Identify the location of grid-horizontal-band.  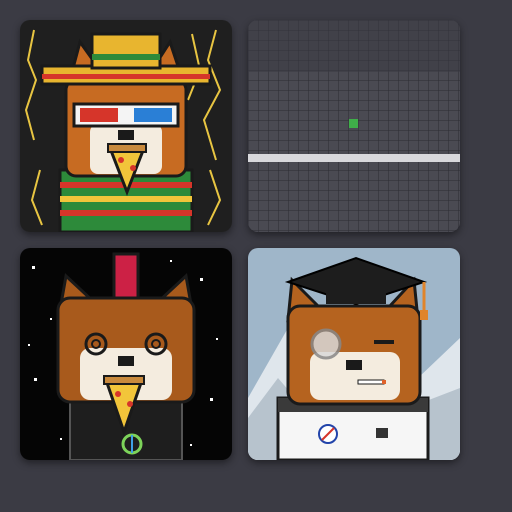
(354, 158).